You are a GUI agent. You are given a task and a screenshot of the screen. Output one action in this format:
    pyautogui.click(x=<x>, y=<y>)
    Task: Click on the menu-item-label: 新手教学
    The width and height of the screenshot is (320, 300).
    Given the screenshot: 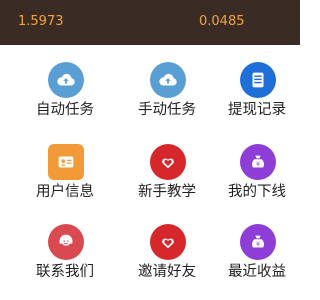 What is the action you would take?
    pyautogui.click(x=167, y=192)
    